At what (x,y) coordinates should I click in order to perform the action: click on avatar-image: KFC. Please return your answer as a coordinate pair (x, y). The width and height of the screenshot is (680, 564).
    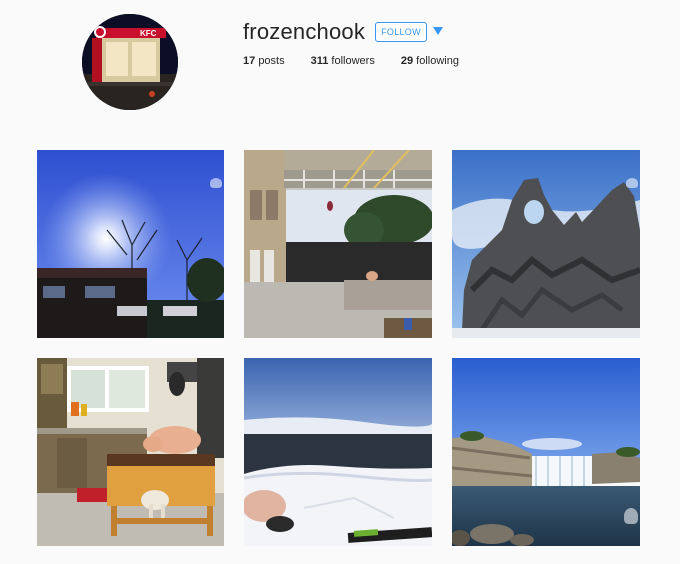
    Looking at the image, I should click on (130, 62).